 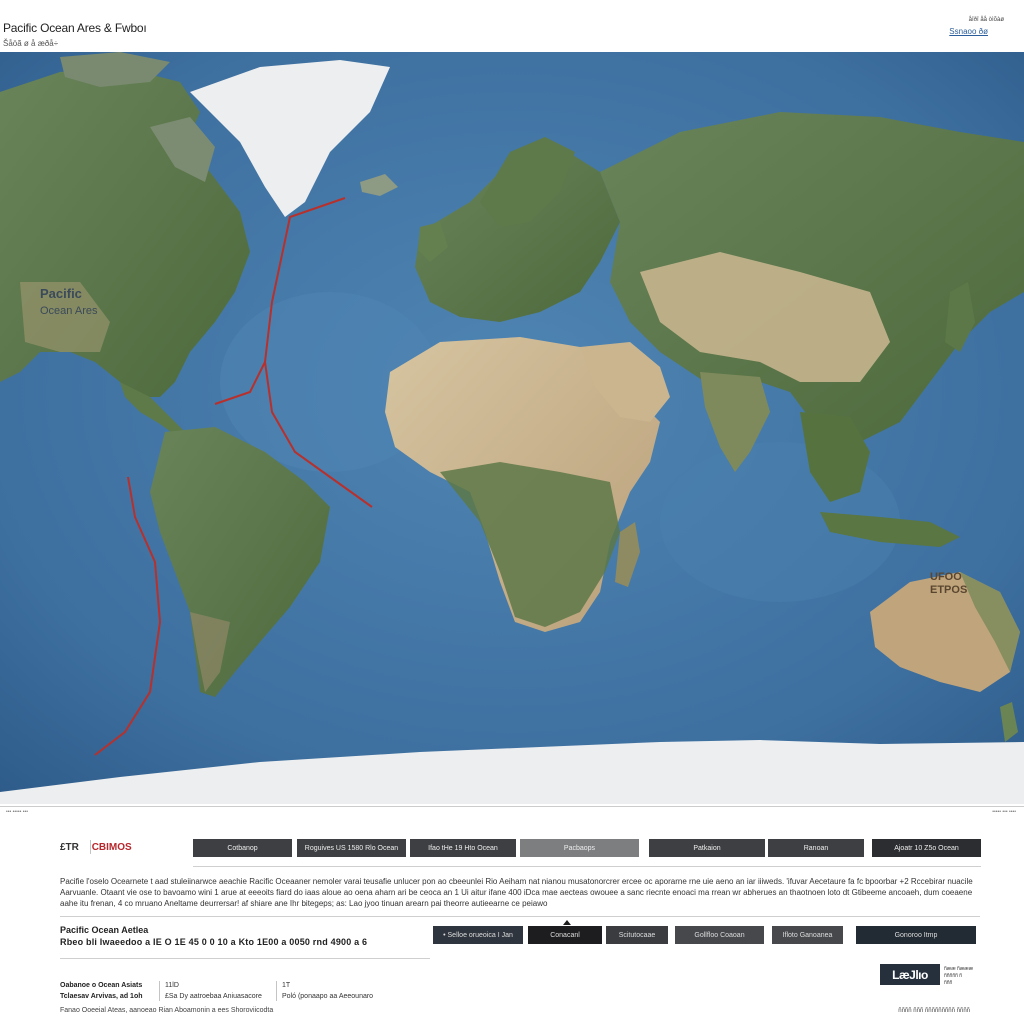 I want to click on action-button-4: Gollfloo Coaoan, so click(x=719, y=935).